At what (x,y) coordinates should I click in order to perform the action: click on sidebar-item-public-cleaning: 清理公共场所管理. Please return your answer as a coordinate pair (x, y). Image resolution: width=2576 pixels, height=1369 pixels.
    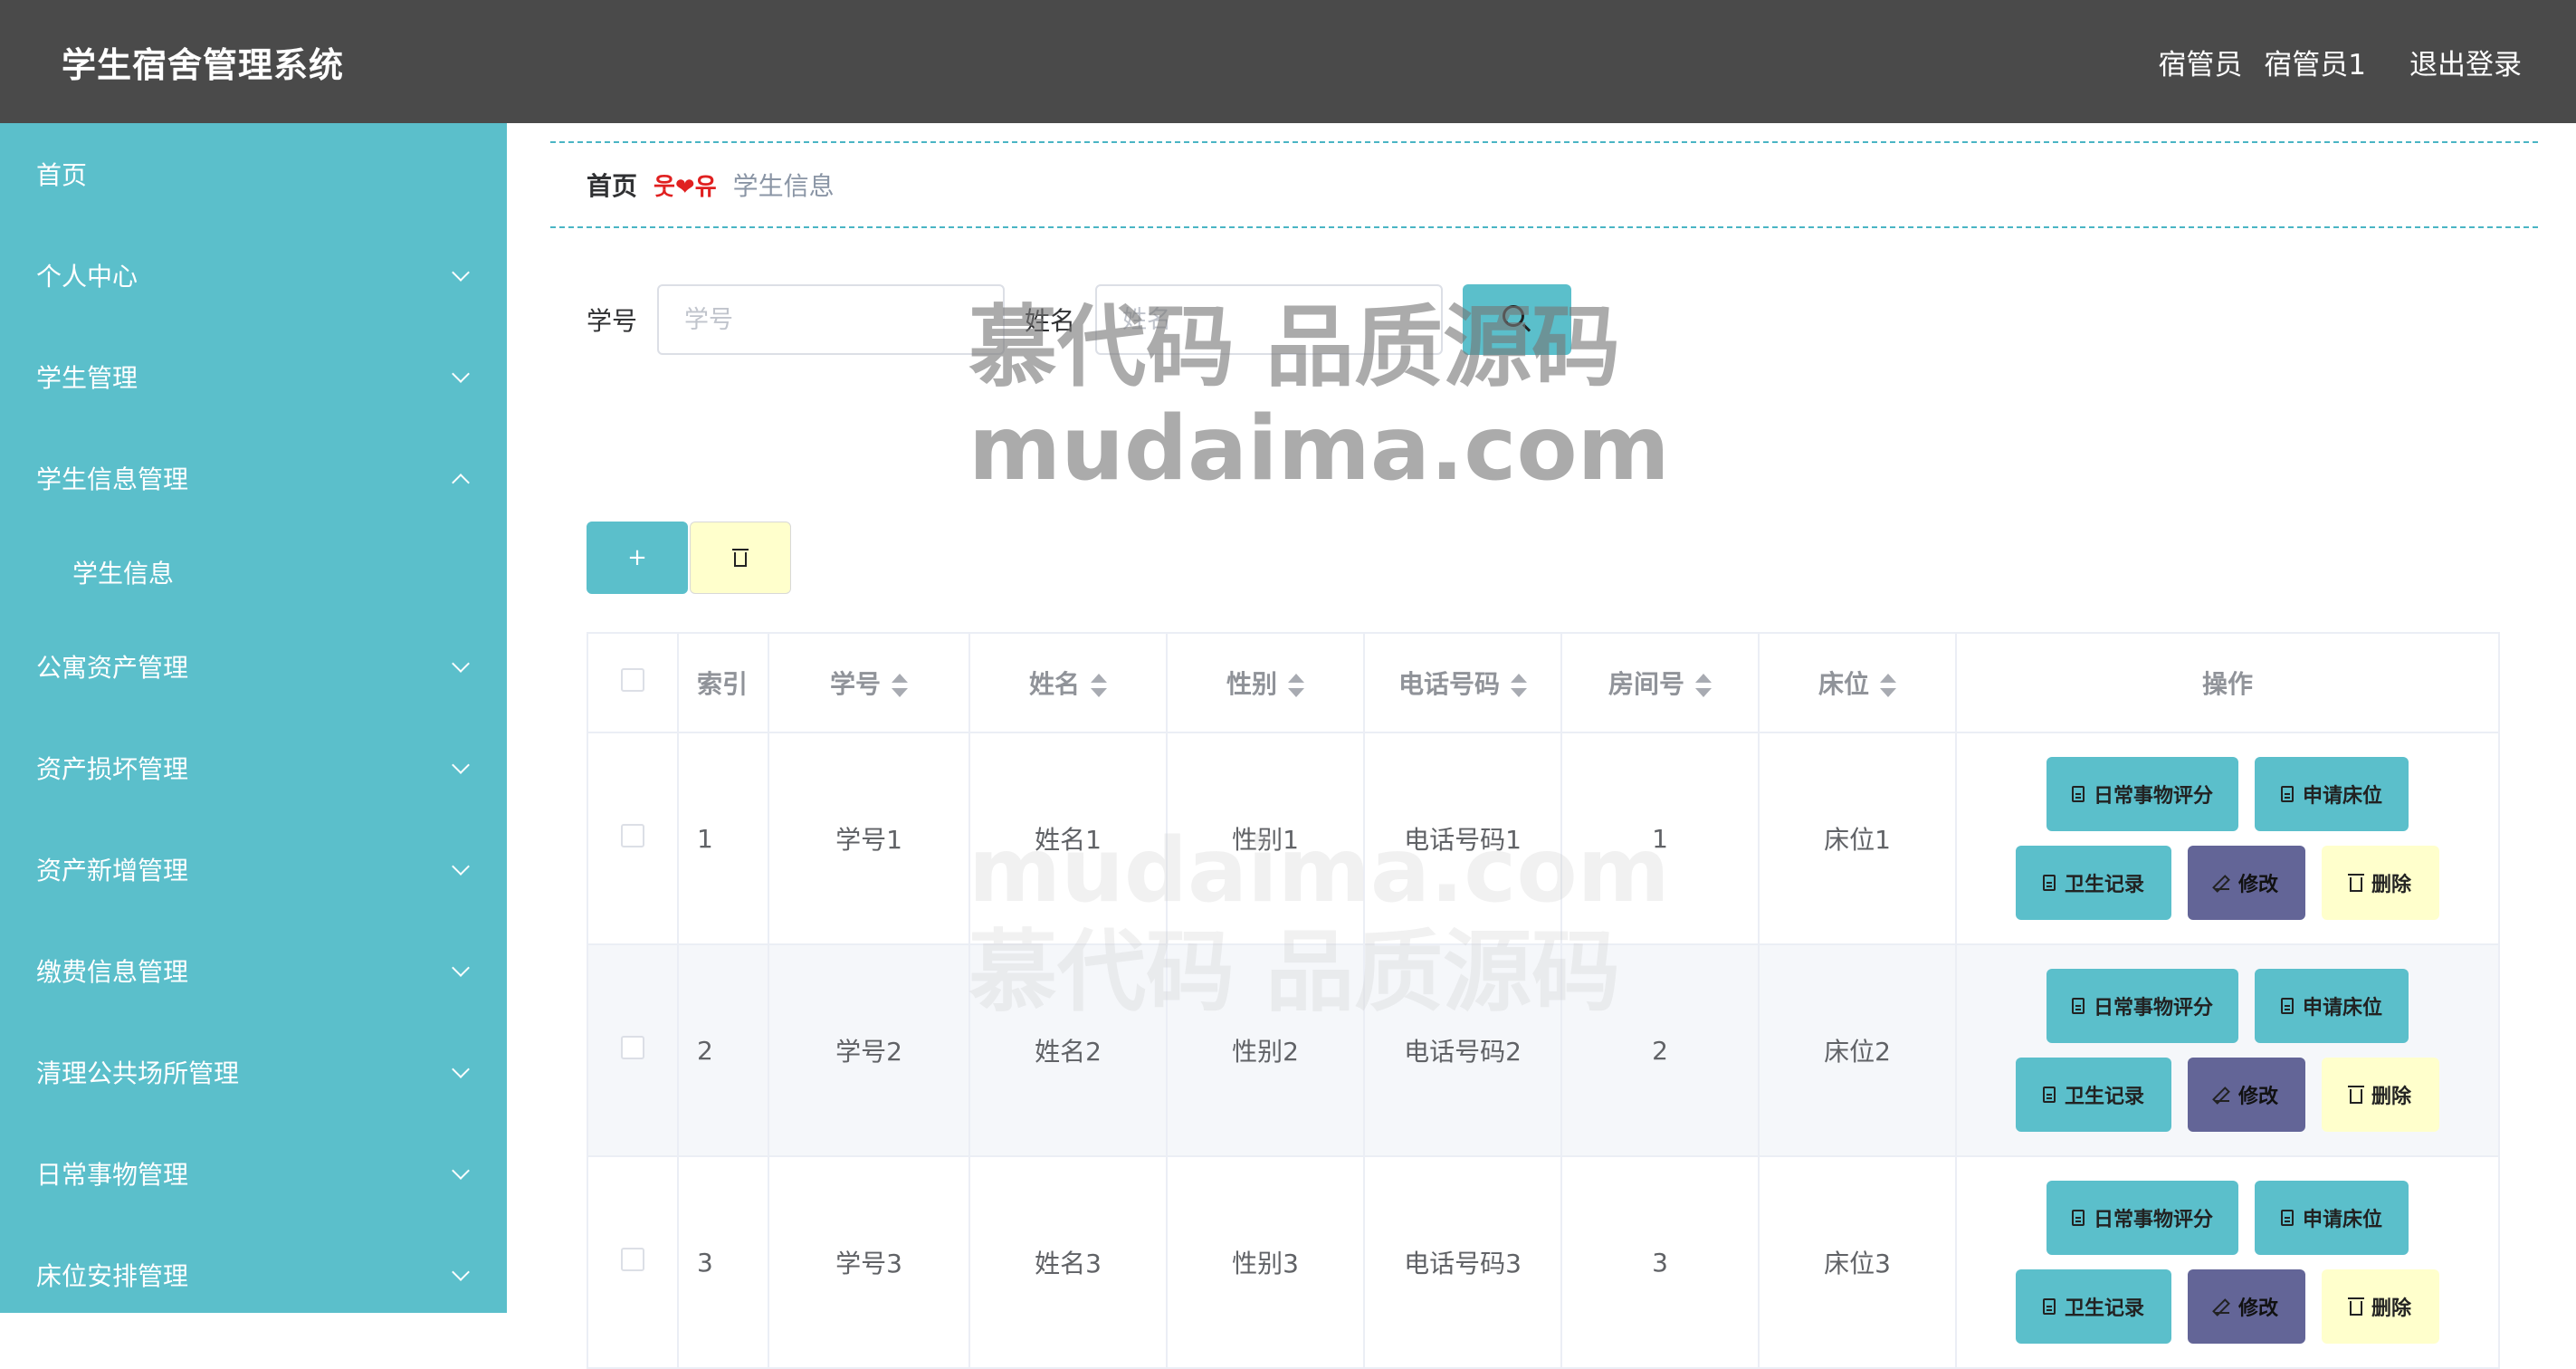
    Looking at the image, I should click on (253, 1072).